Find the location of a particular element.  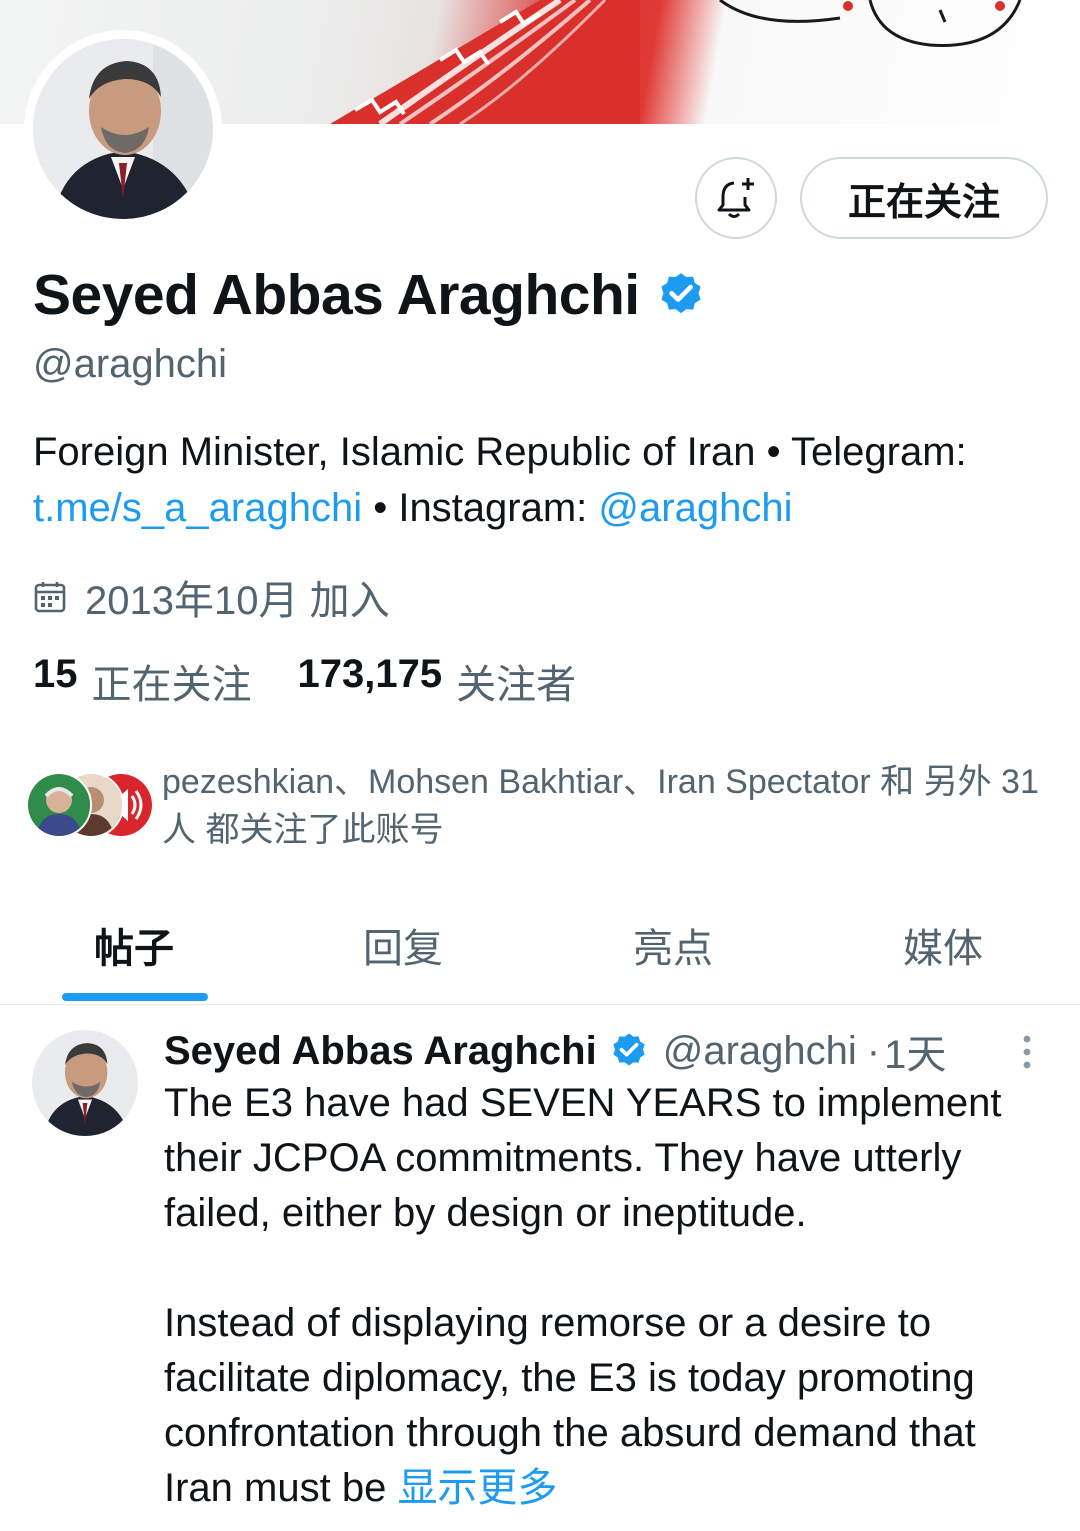

profile-avatar-frame is located at coordinates (123, 129).